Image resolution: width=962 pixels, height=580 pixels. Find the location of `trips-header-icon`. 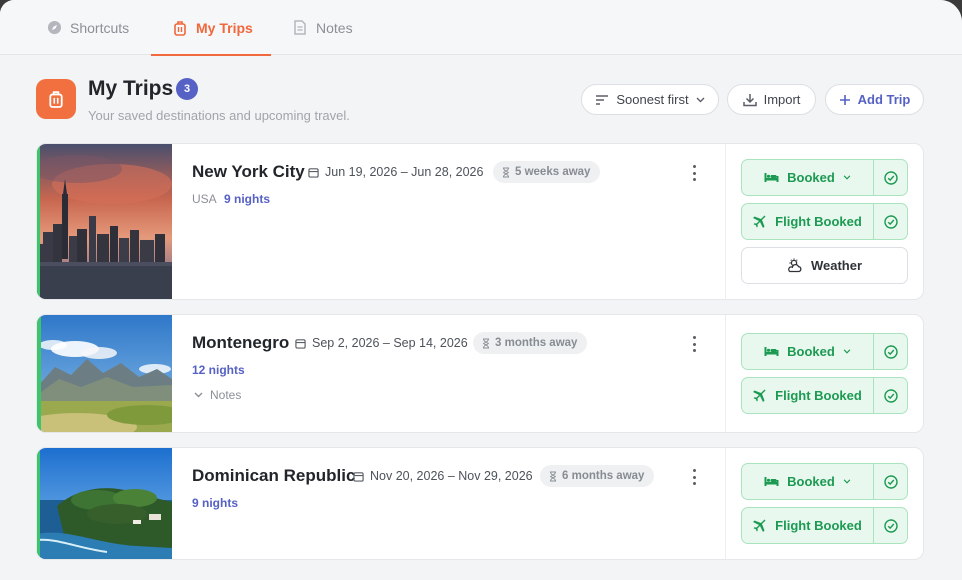

trips-header-icon is located at coordinates (56, 99).